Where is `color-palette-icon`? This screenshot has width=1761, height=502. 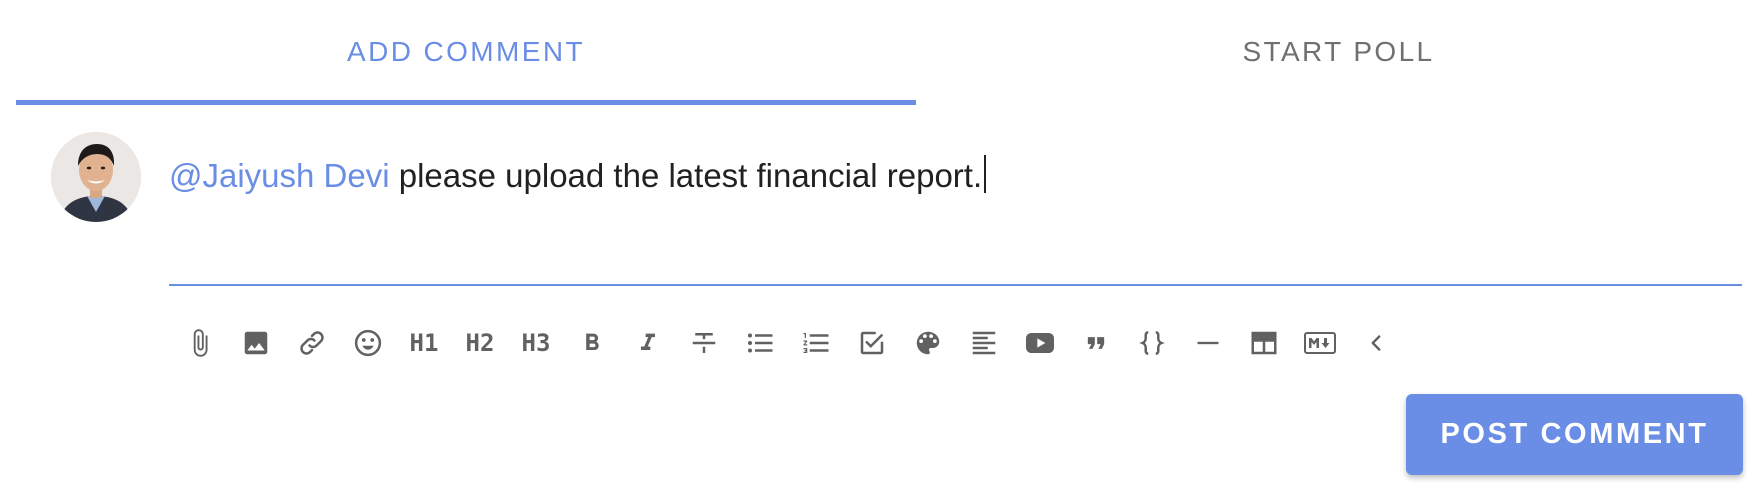 color-palette-icon is located at coordinates (928, 343).